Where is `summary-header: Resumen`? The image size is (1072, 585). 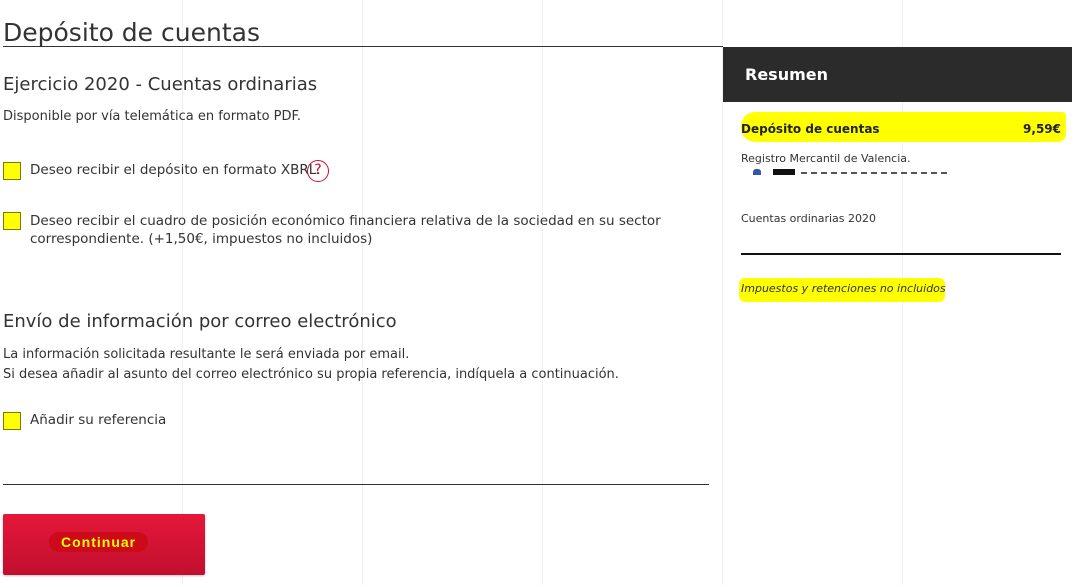 summary-header: Resumen is located at coordinates (897, 74).